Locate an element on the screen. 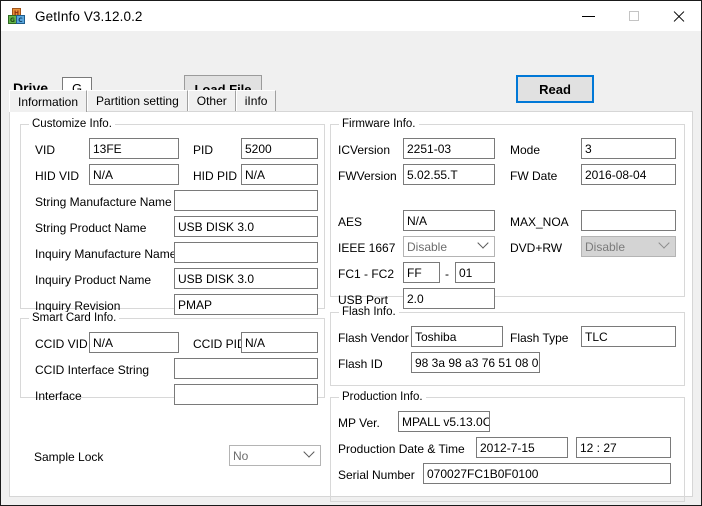 The width and height of the screenshot is (702, 506). production-datetime-label: Production Date & Time is located at coordinates (401, 449).